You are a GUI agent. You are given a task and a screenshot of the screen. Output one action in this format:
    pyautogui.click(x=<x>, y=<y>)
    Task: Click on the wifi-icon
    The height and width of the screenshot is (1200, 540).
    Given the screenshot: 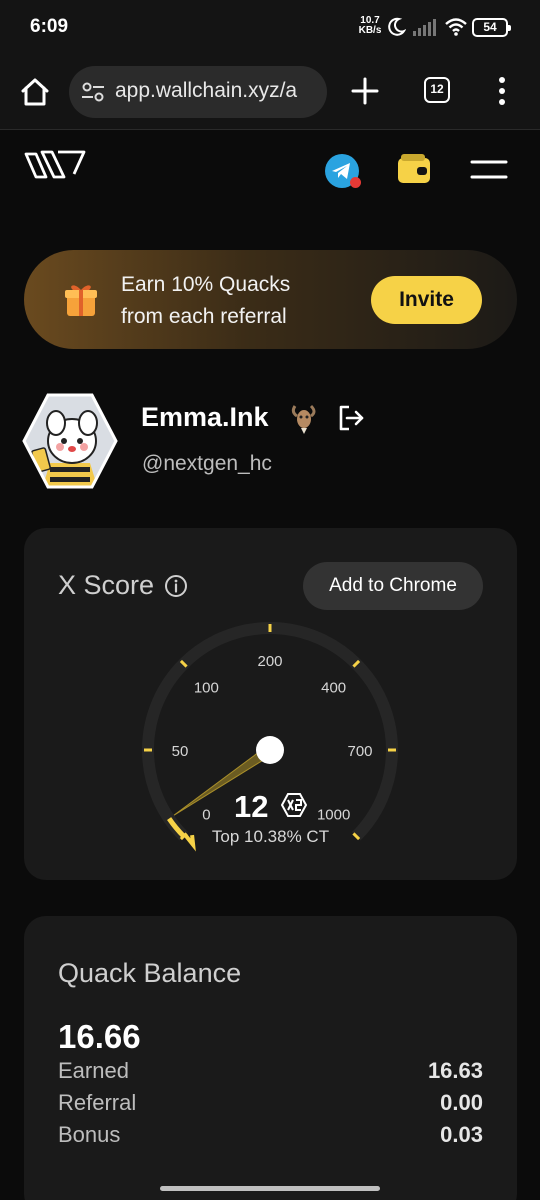 What is the action you would take?
    pyautogui.click(x=456, y=27)
    